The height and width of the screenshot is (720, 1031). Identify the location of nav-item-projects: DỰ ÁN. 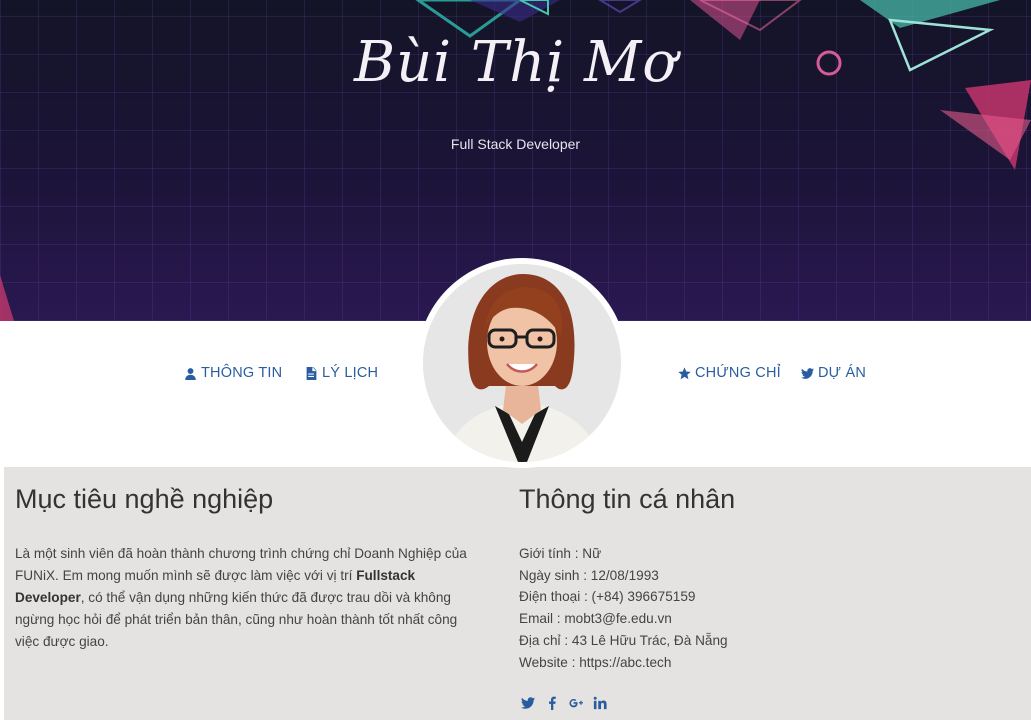
(833, 373).